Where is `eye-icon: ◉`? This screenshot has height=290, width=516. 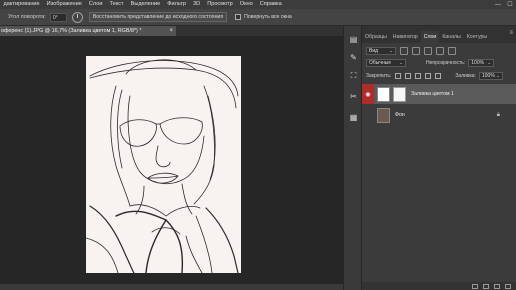 eye-icon: ◉ is located at coordinates (368, 94).